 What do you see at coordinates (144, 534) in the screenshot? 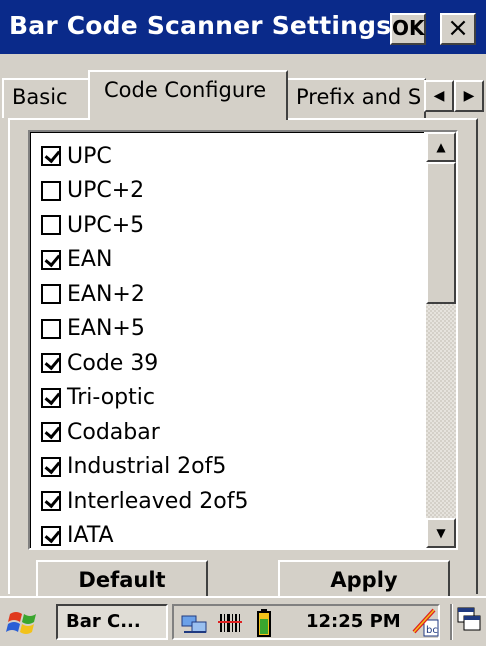
I see `list-item: IATA` at bounding box center [144, 534].